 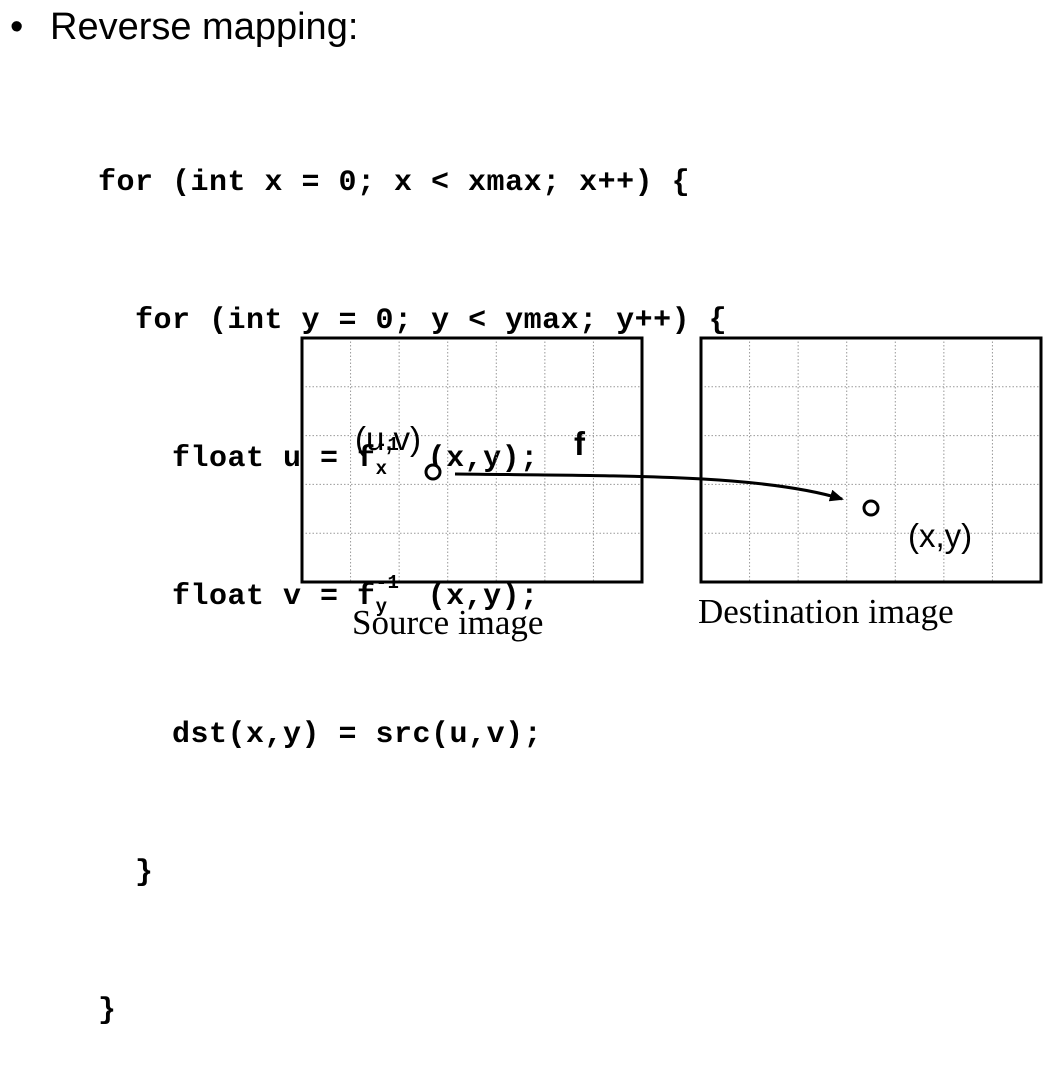 I want to click on source-point, so click(x=433, y=472).